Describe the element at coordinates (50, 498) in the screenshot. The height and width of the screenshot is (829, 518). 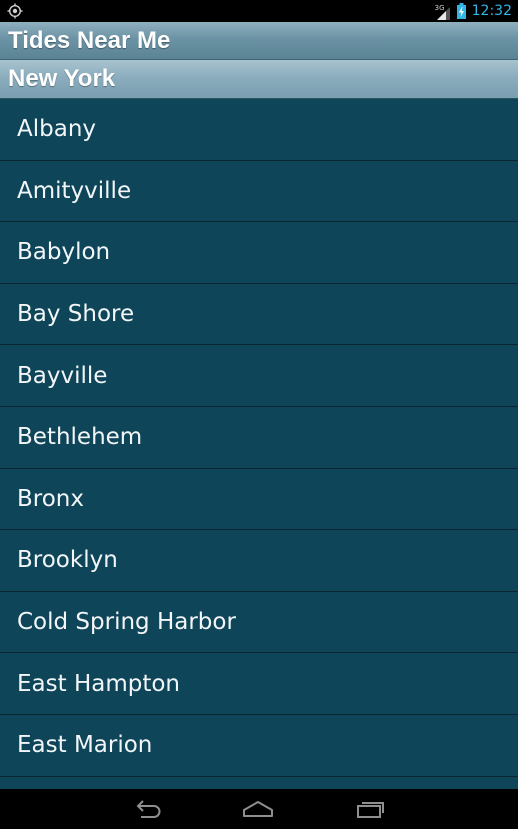
I see `list-item-label: Bronx` at that location.